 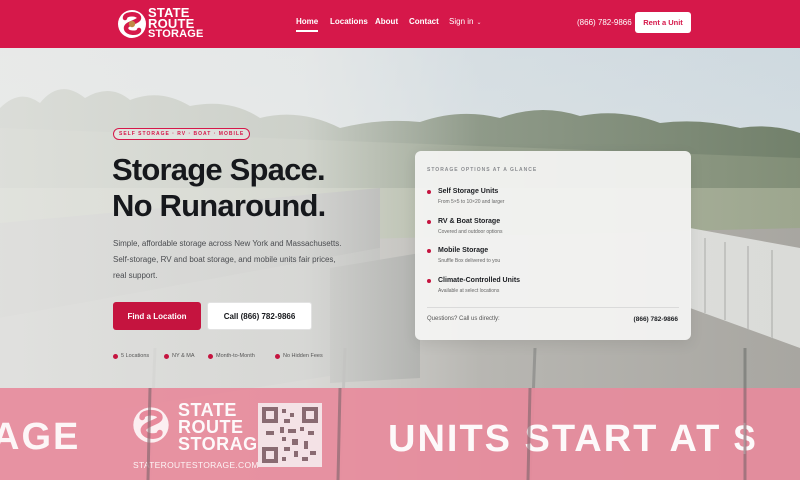 I want to click on option-desc: Snuffle Box delivered to you, so click(x=469, y=261).